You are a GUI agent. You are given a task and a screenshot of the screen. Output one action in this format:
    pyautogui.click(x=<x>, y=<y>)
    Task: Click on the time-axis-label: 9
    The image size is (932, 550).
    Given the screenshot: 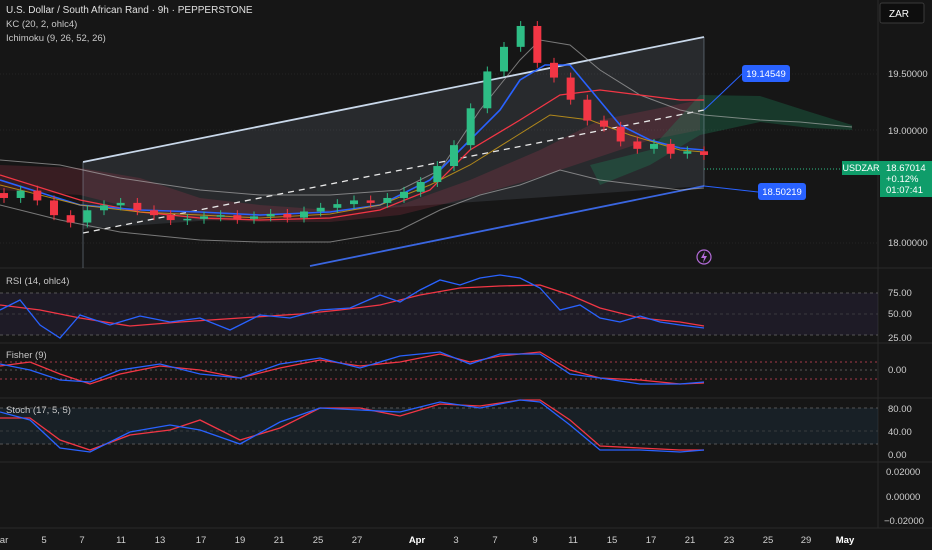 What is the action you would take?
    pyautogui.click(x=534, y=540)
    